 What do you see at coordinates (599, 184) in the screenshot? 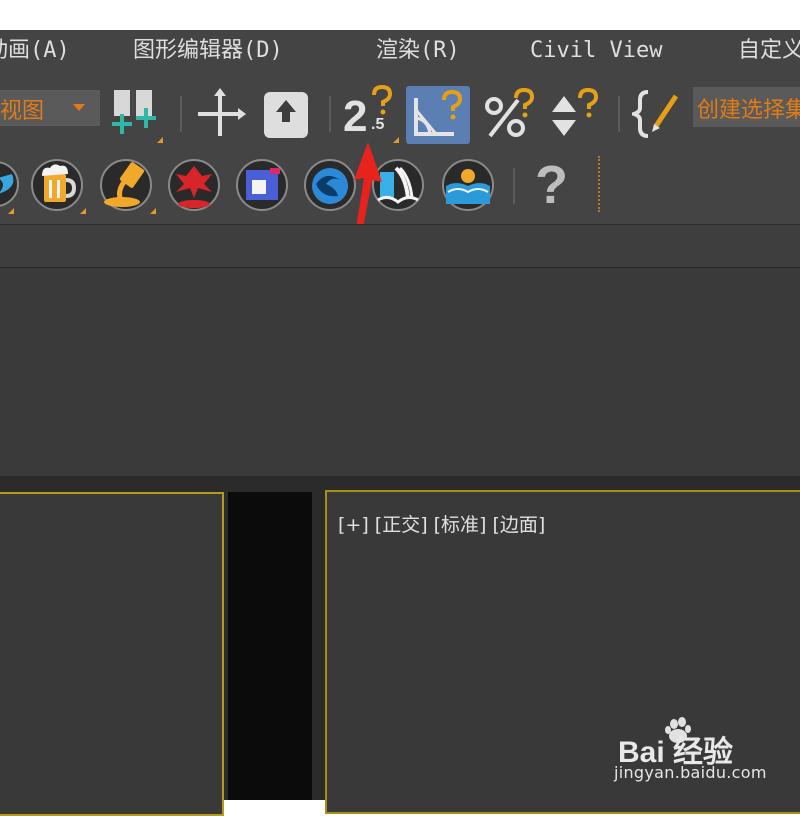
I see `toolbar-grip` at bounding box center [599, 184].